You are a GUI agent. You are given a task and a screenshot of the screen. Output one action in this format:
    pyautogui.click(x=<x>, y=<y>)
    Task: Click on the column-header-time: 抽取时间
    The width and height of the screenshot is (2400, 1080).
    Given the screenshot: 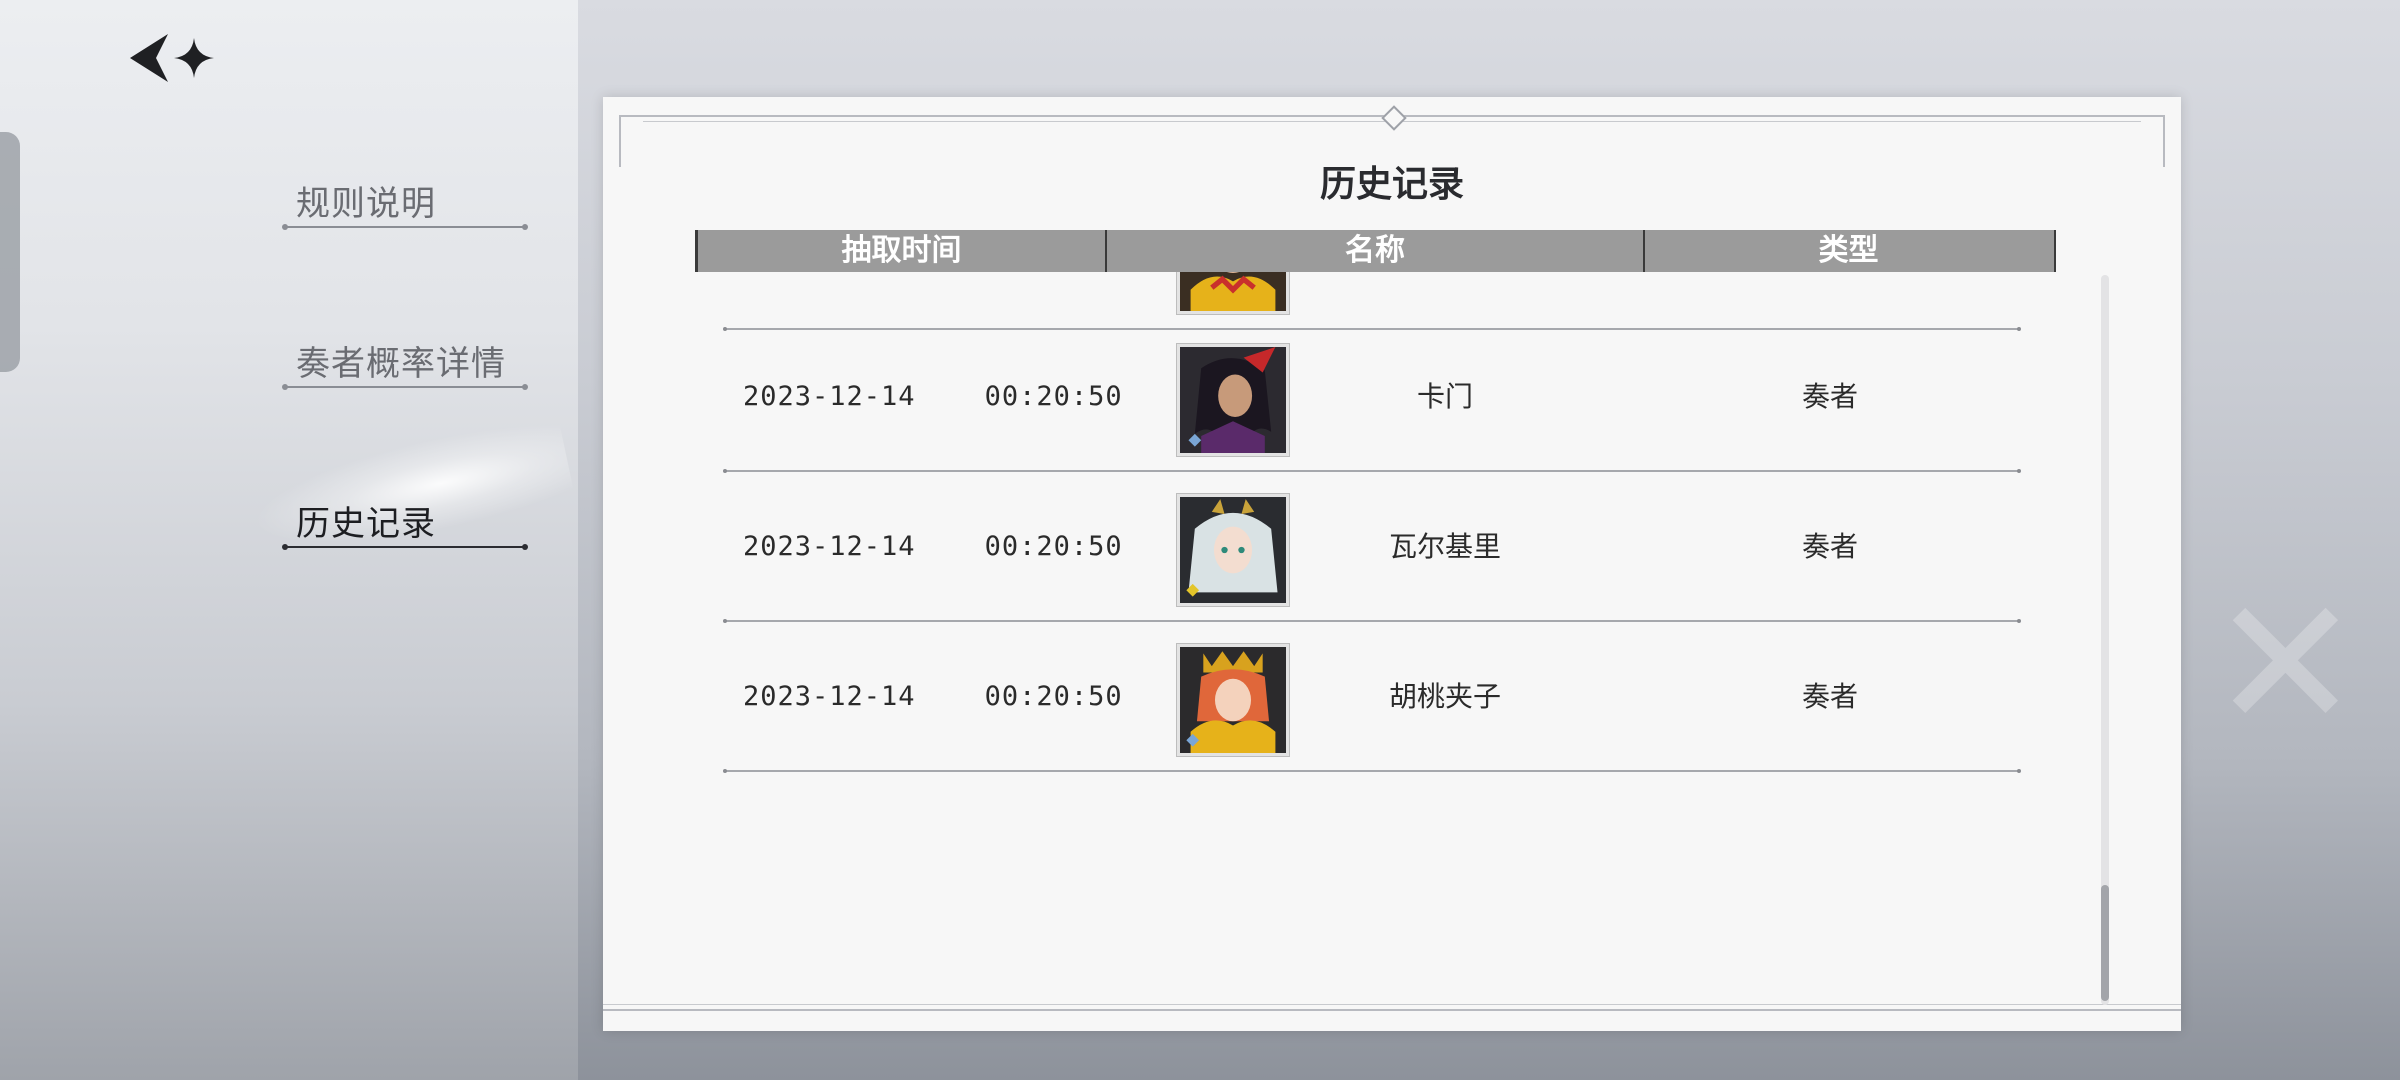 What is the action you would take?
    pyautogui.click(x=902, y=251)
    